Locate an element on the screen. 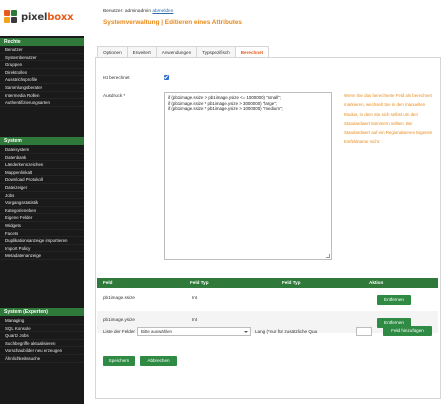 Image resolution: width=448 pixels, height=404 pixels. sidebar-section-rights: Rechte is located at coordinates (42, 42).